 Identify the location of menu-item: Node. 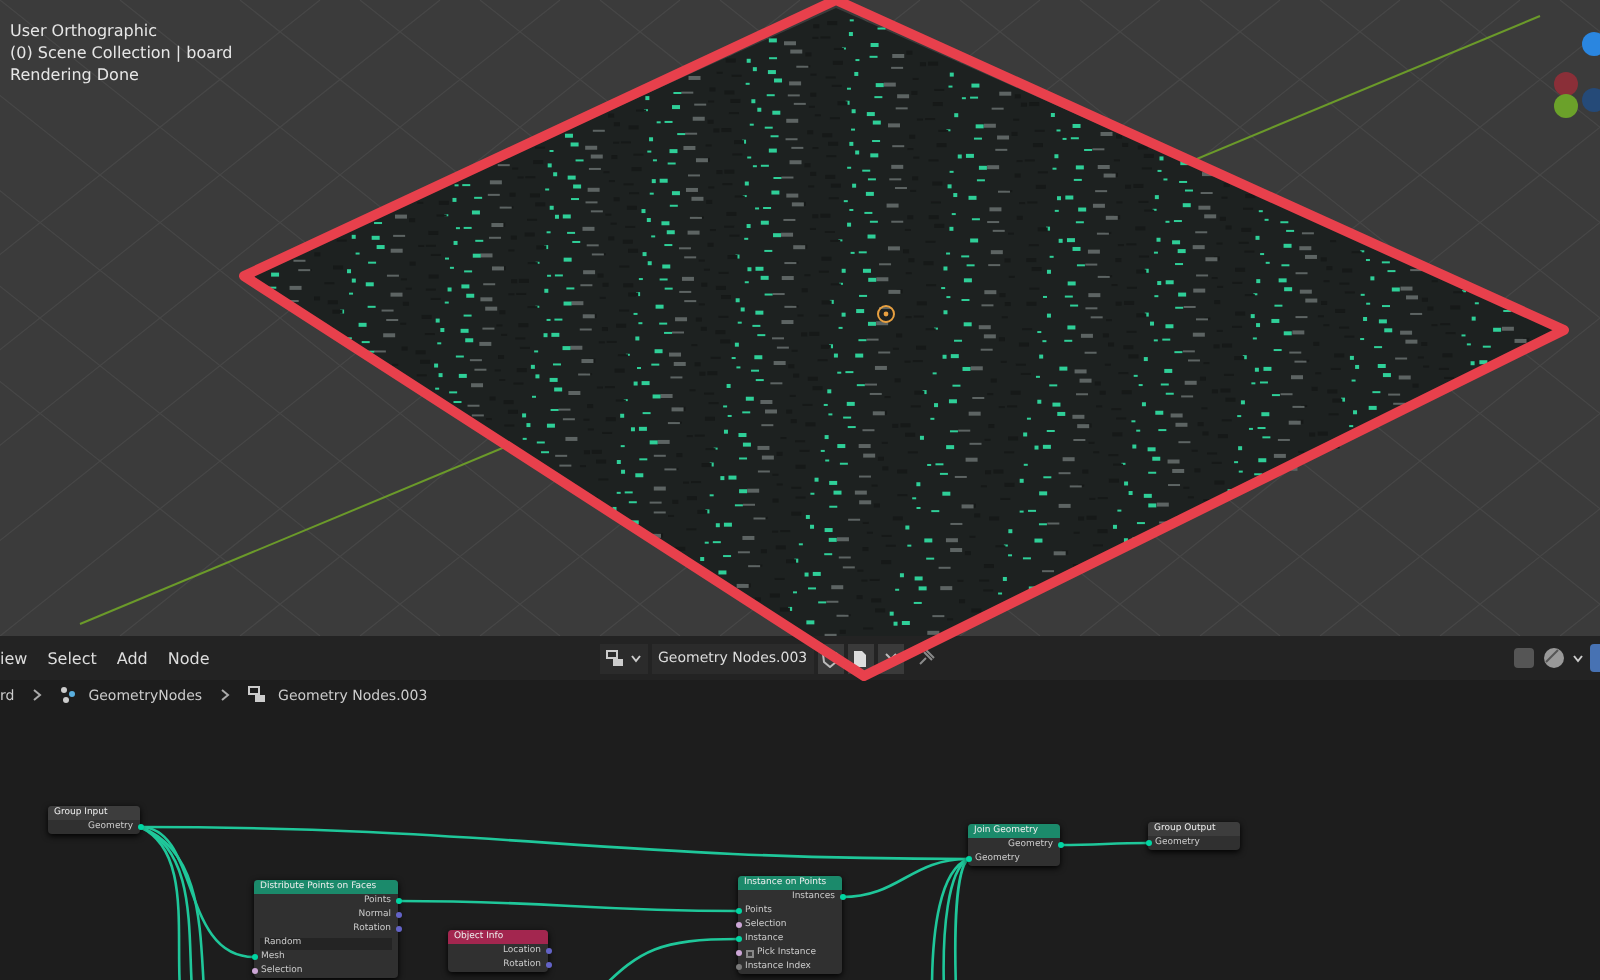
(188, 658).